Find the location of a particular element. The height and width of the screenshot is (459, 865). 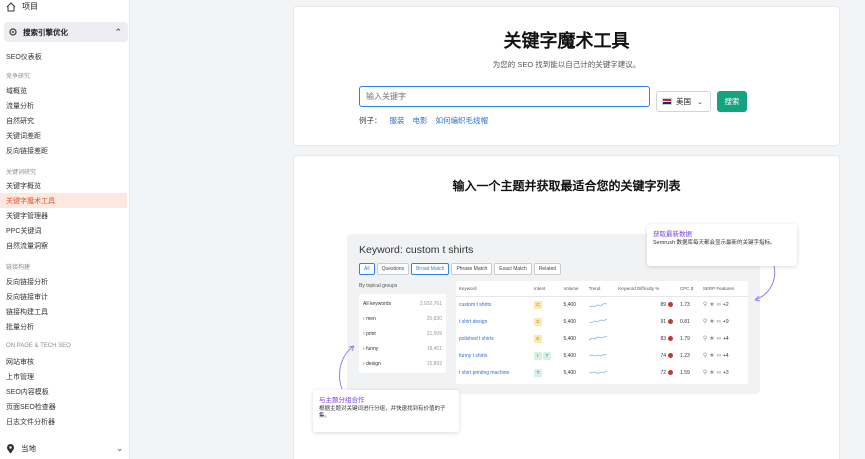

cpc-cell: 1.23 is located at coordinates (685, 355).